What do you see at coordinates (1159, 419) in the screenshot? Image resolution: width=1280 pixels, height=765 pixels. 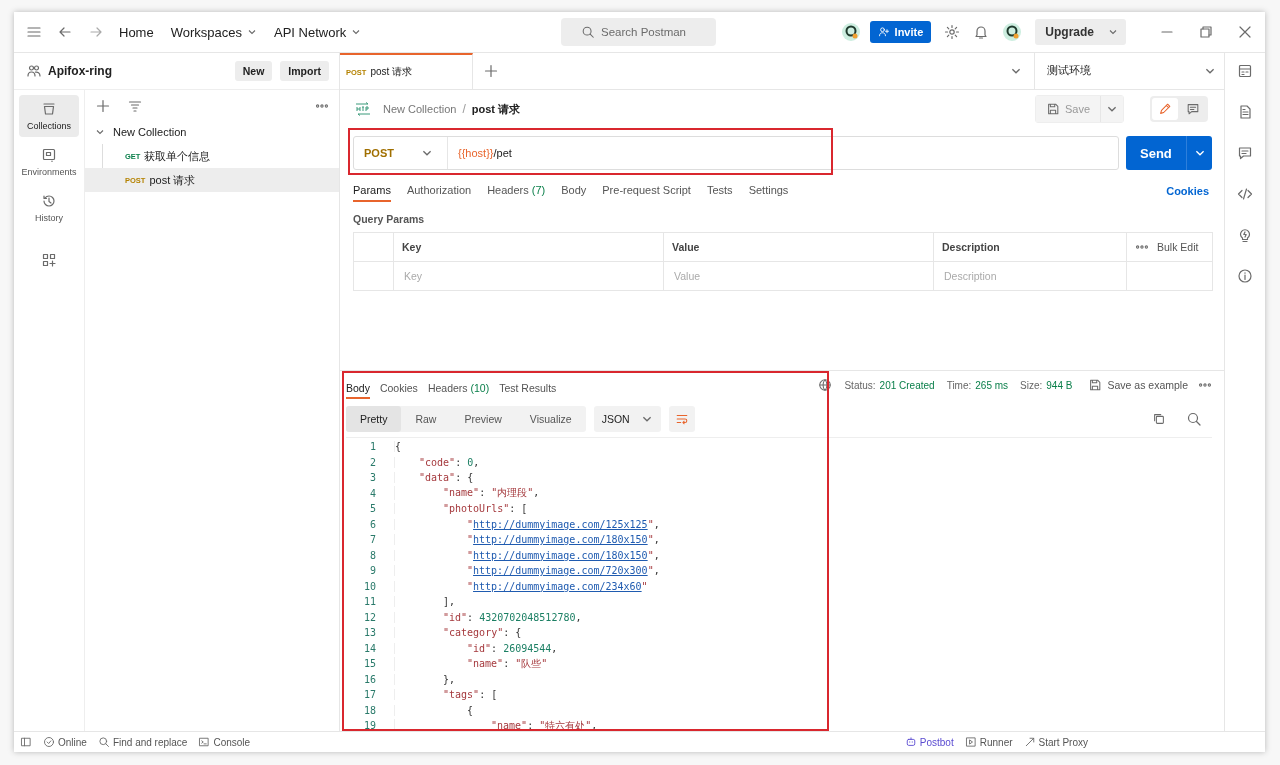 I see `copy-icon` at bounding box center [1159, 419].